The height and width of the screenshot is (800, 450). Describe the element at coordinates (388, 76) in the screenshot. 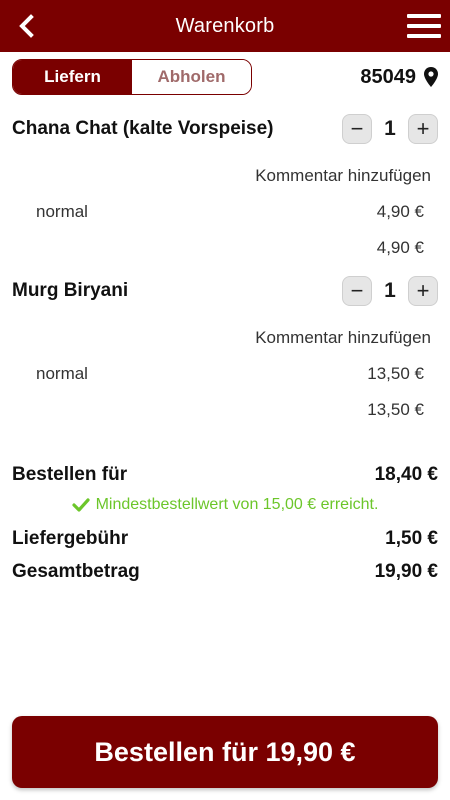

I see `zip-code: 85049` at that location.